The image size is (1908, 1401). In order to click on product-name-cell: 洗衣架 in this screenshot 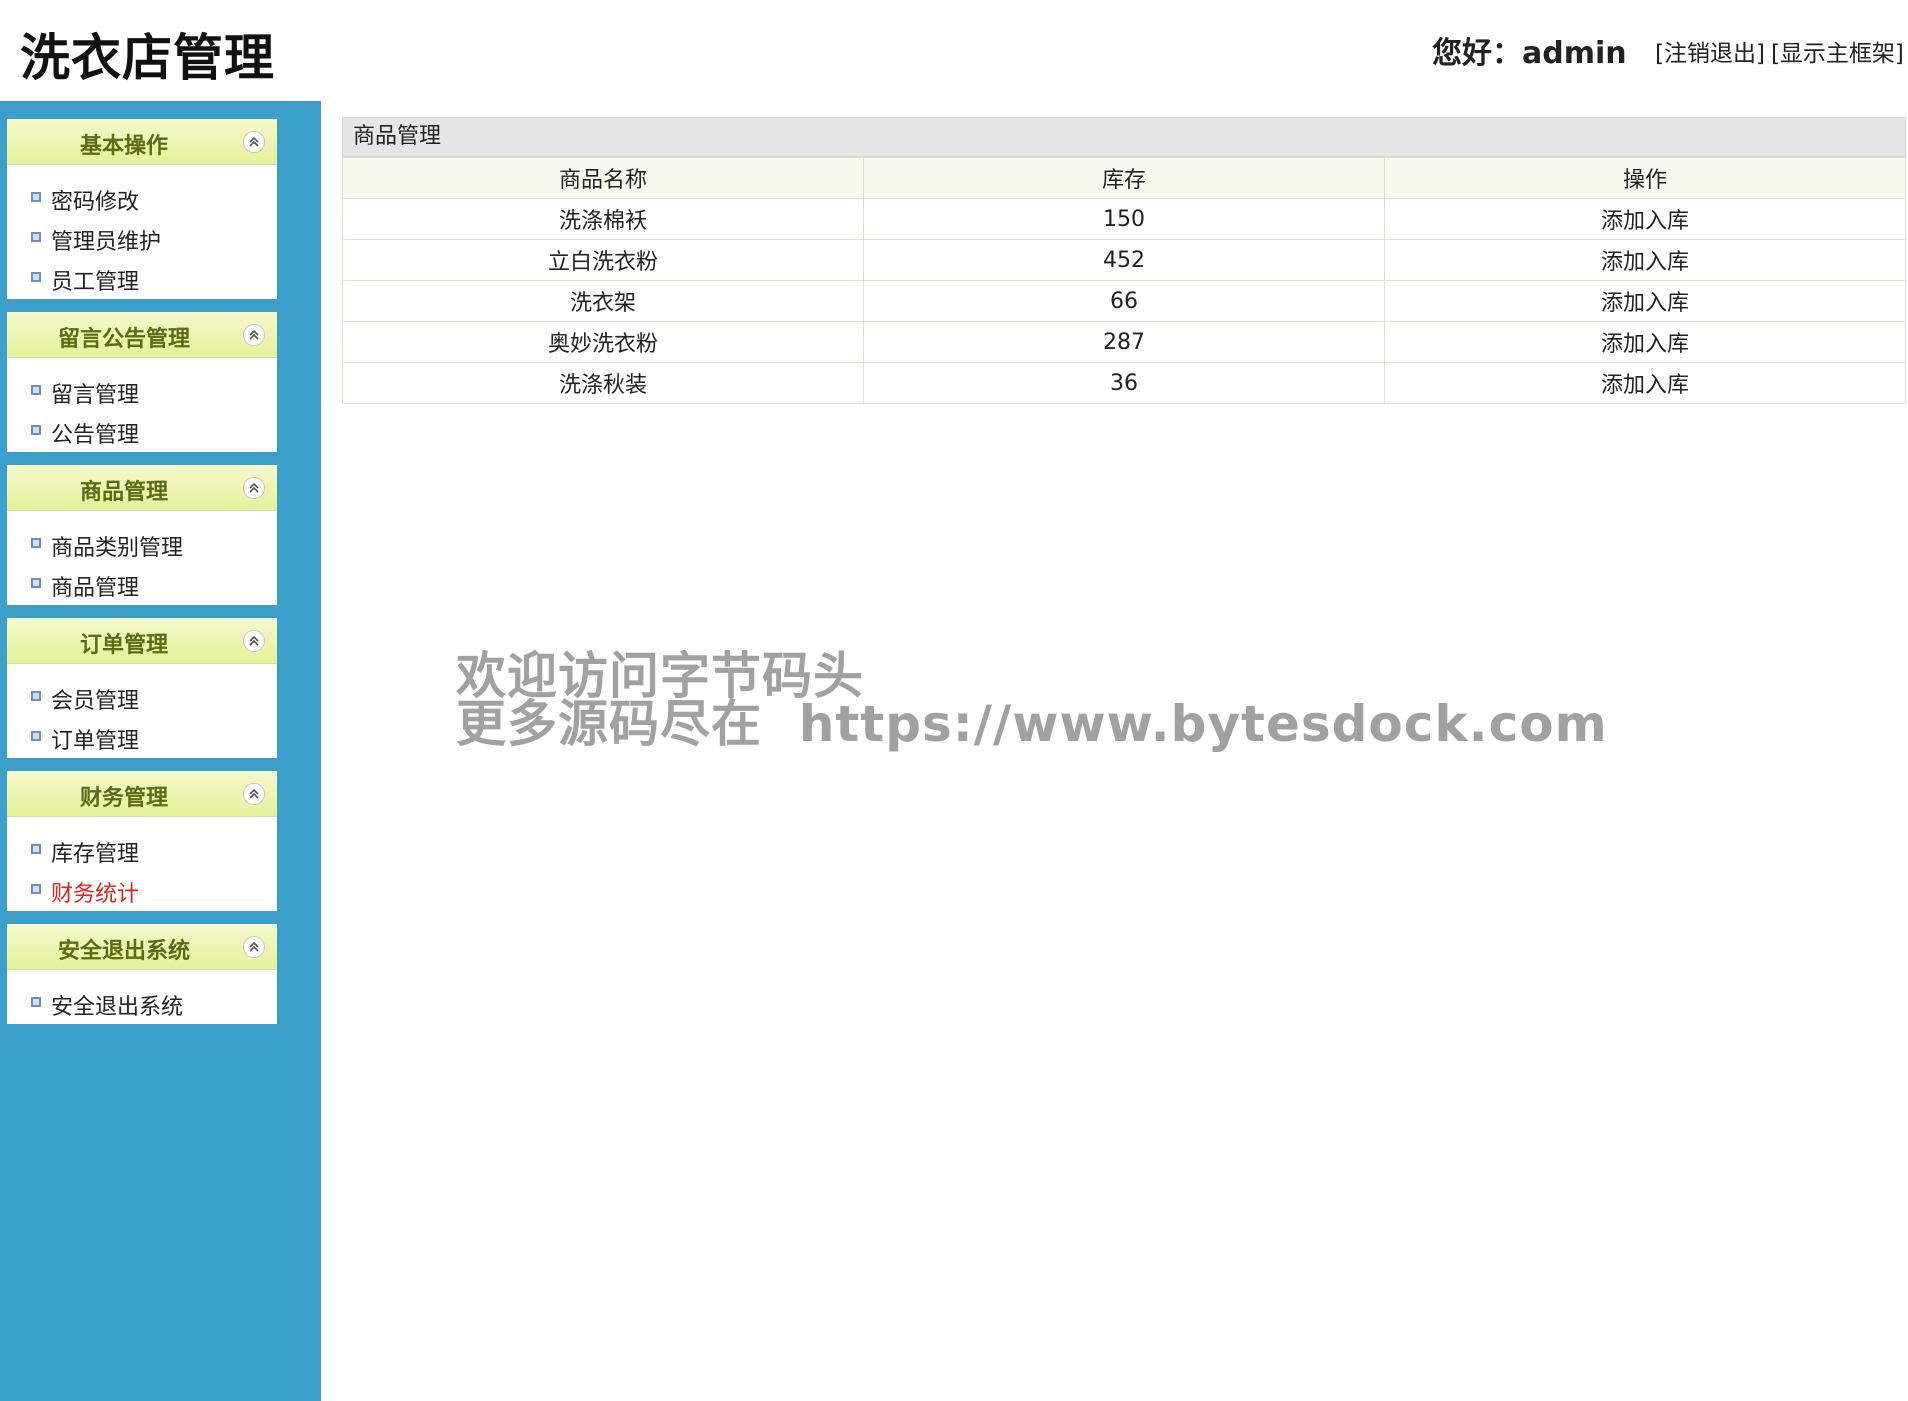, I will do `click(603, 301)`.